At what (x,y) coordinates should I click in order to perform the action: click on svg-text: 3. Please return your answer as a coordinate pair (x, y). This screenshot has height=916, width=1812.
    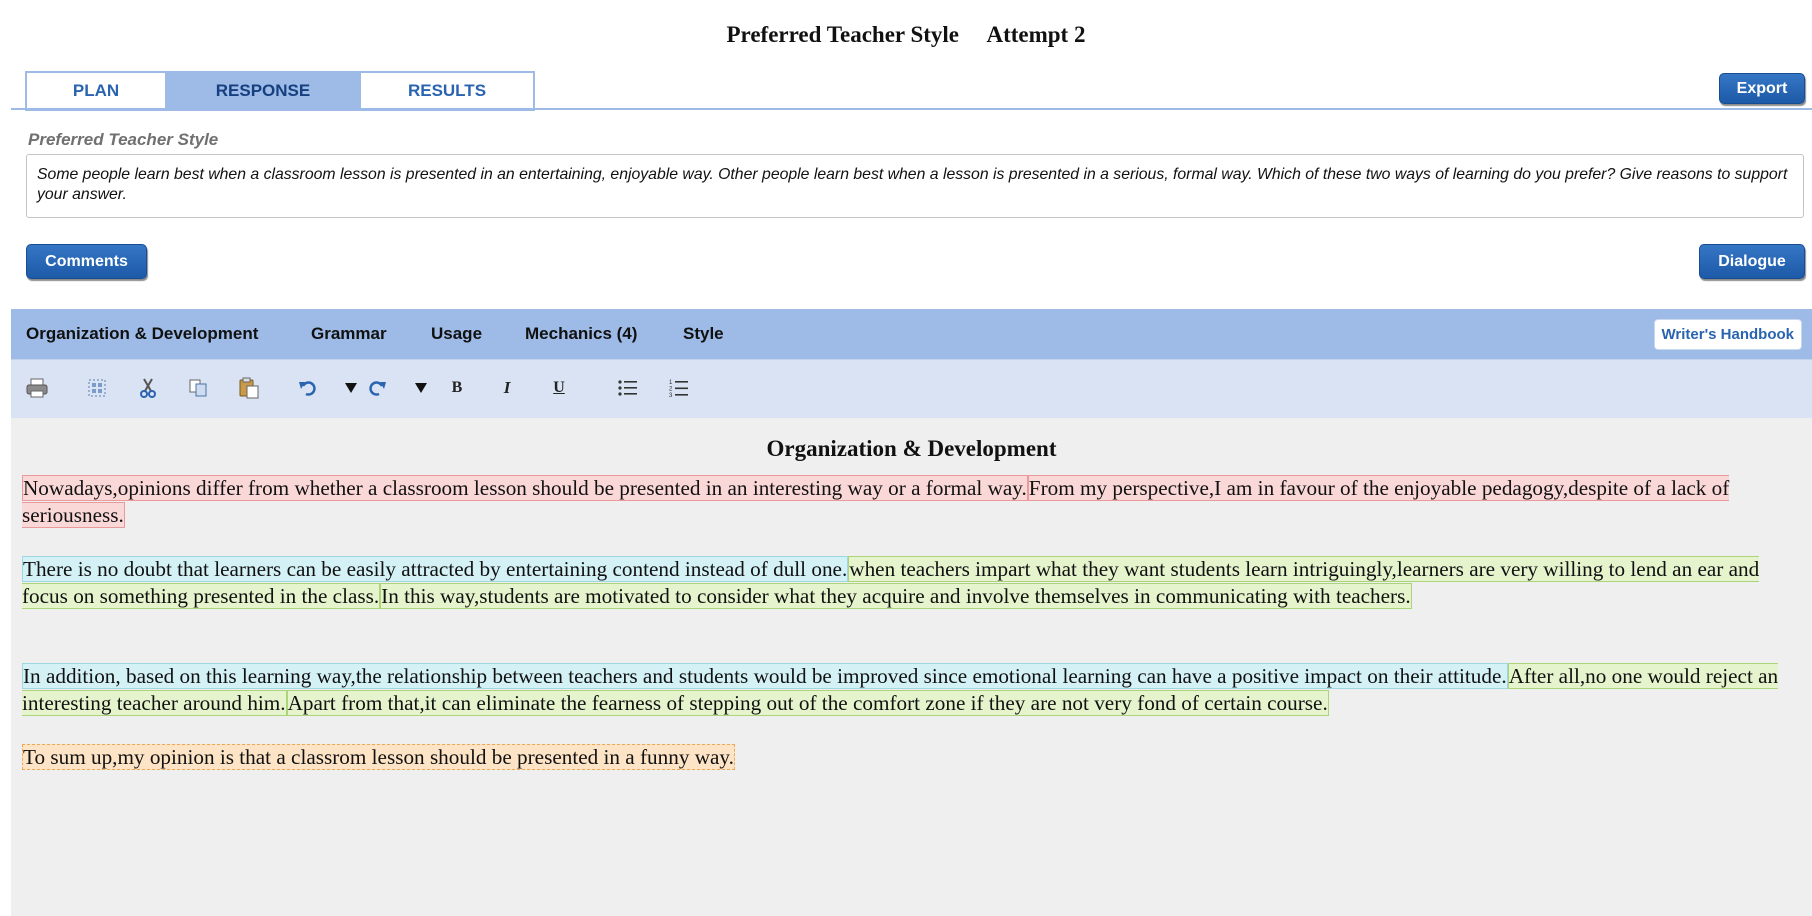
    Looking at the image, I should click on (671, 395).